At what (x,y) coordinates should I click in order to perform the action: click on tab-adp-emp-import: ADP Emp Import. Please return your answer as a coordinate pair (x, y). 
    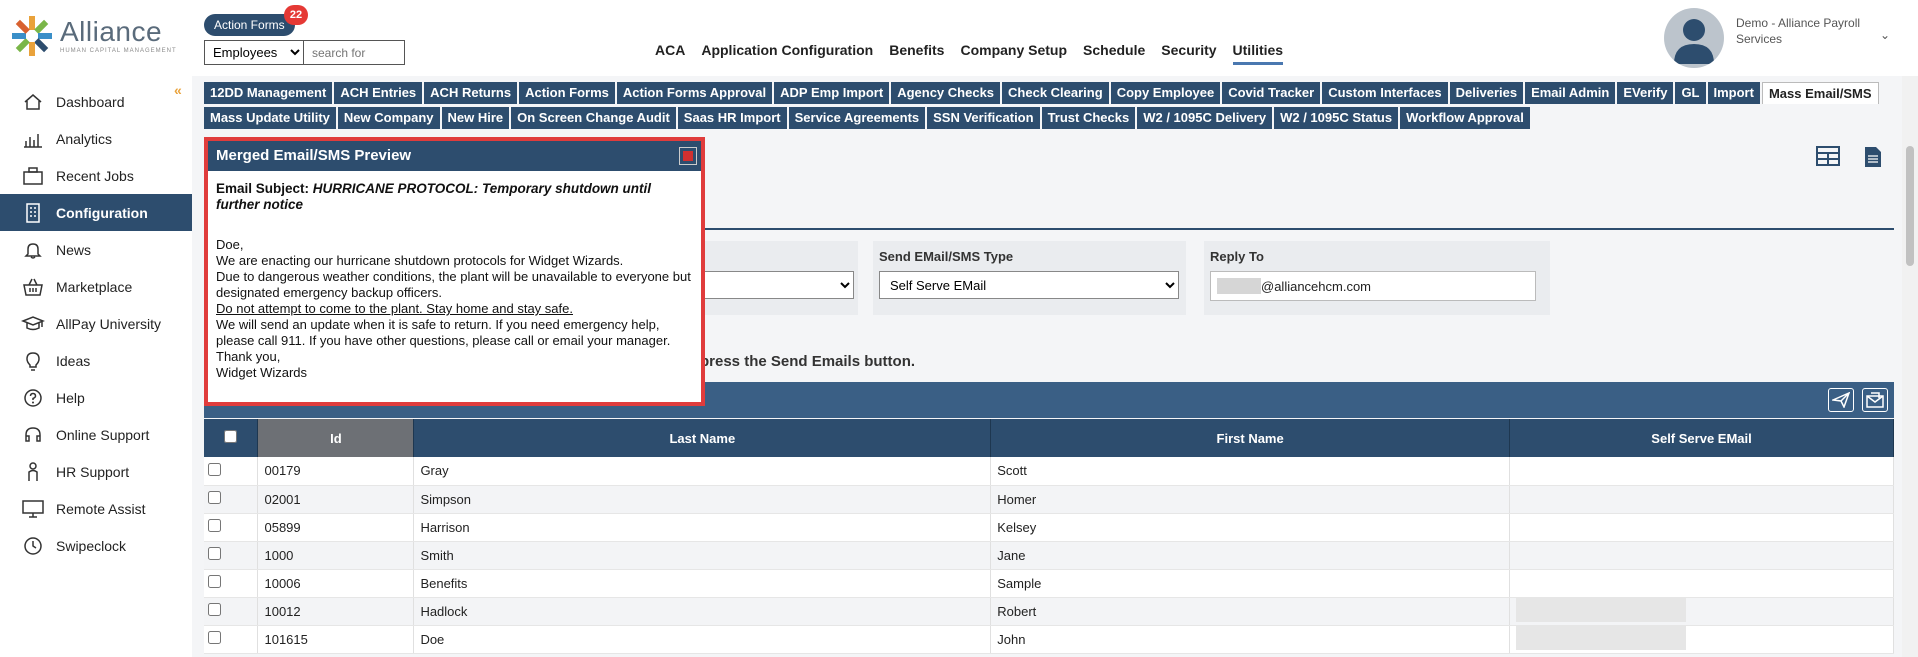
    Looking at the image, I should click on (832, 93).